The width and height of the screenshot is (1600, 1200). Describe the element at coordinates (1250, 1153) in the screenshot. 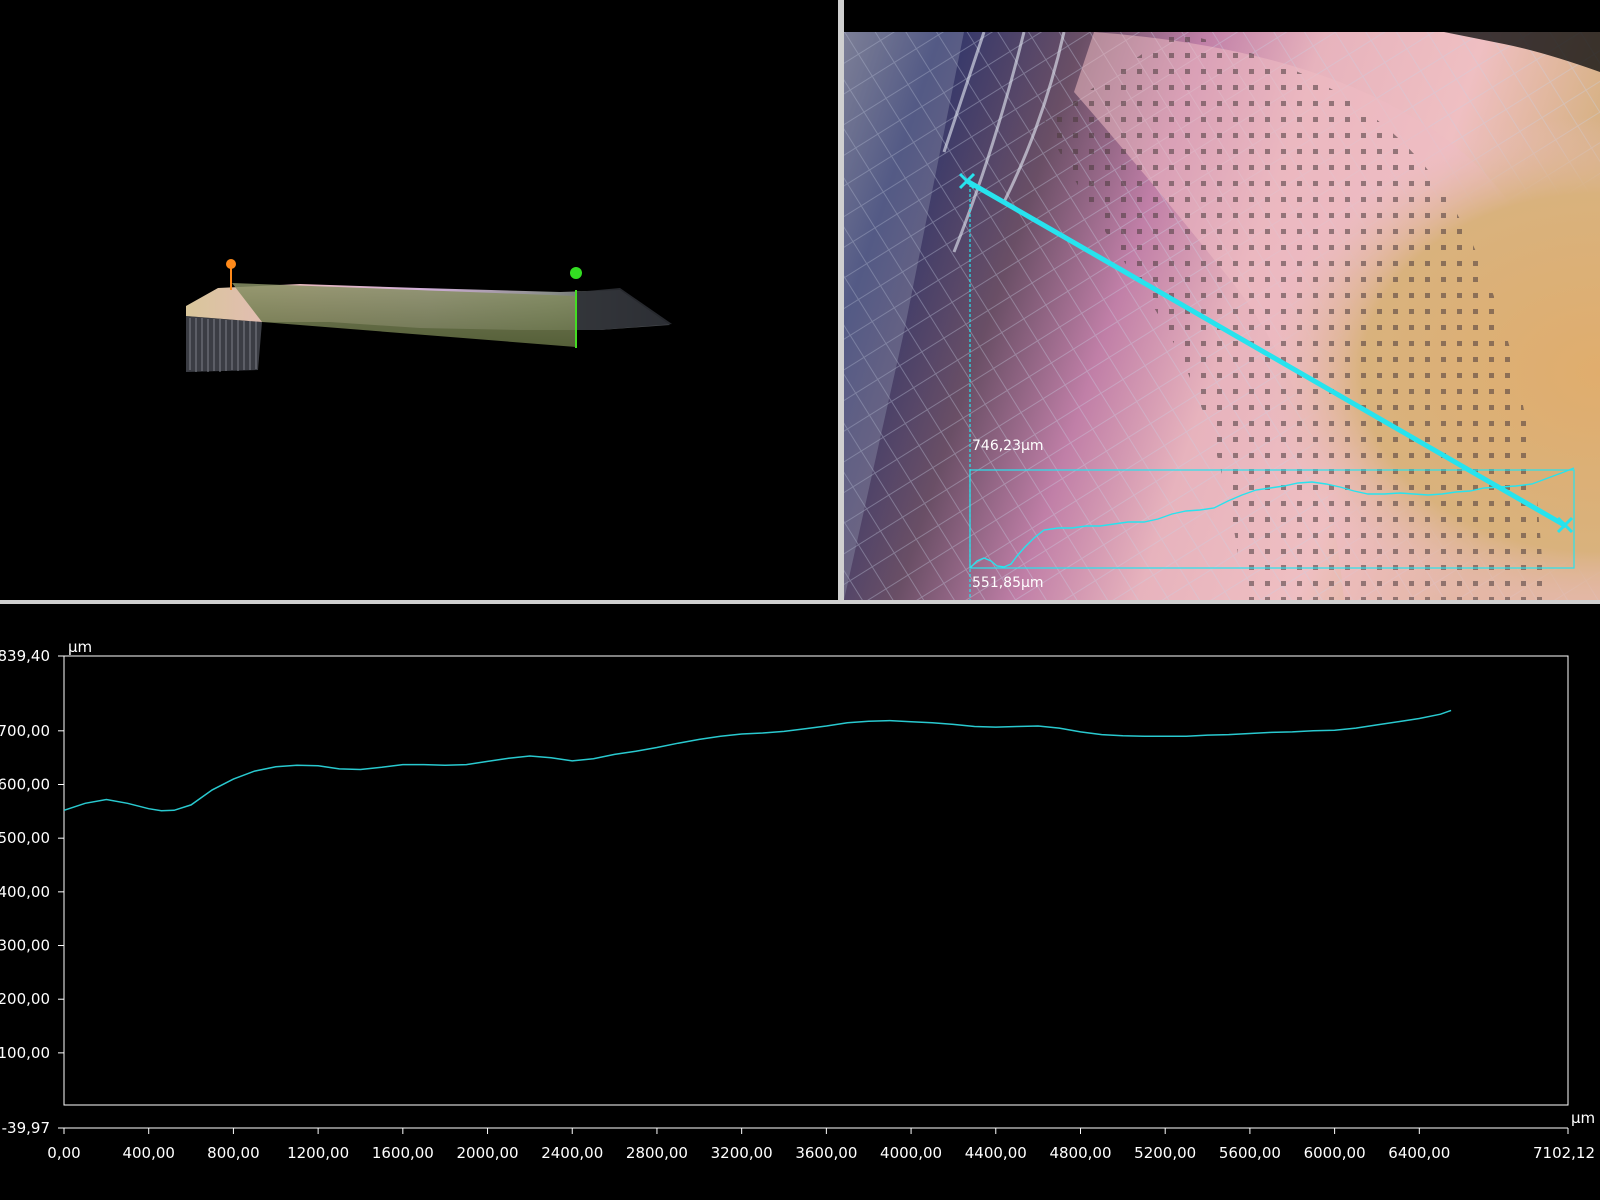

I see `x-tick-label: 5600,00` at that location.